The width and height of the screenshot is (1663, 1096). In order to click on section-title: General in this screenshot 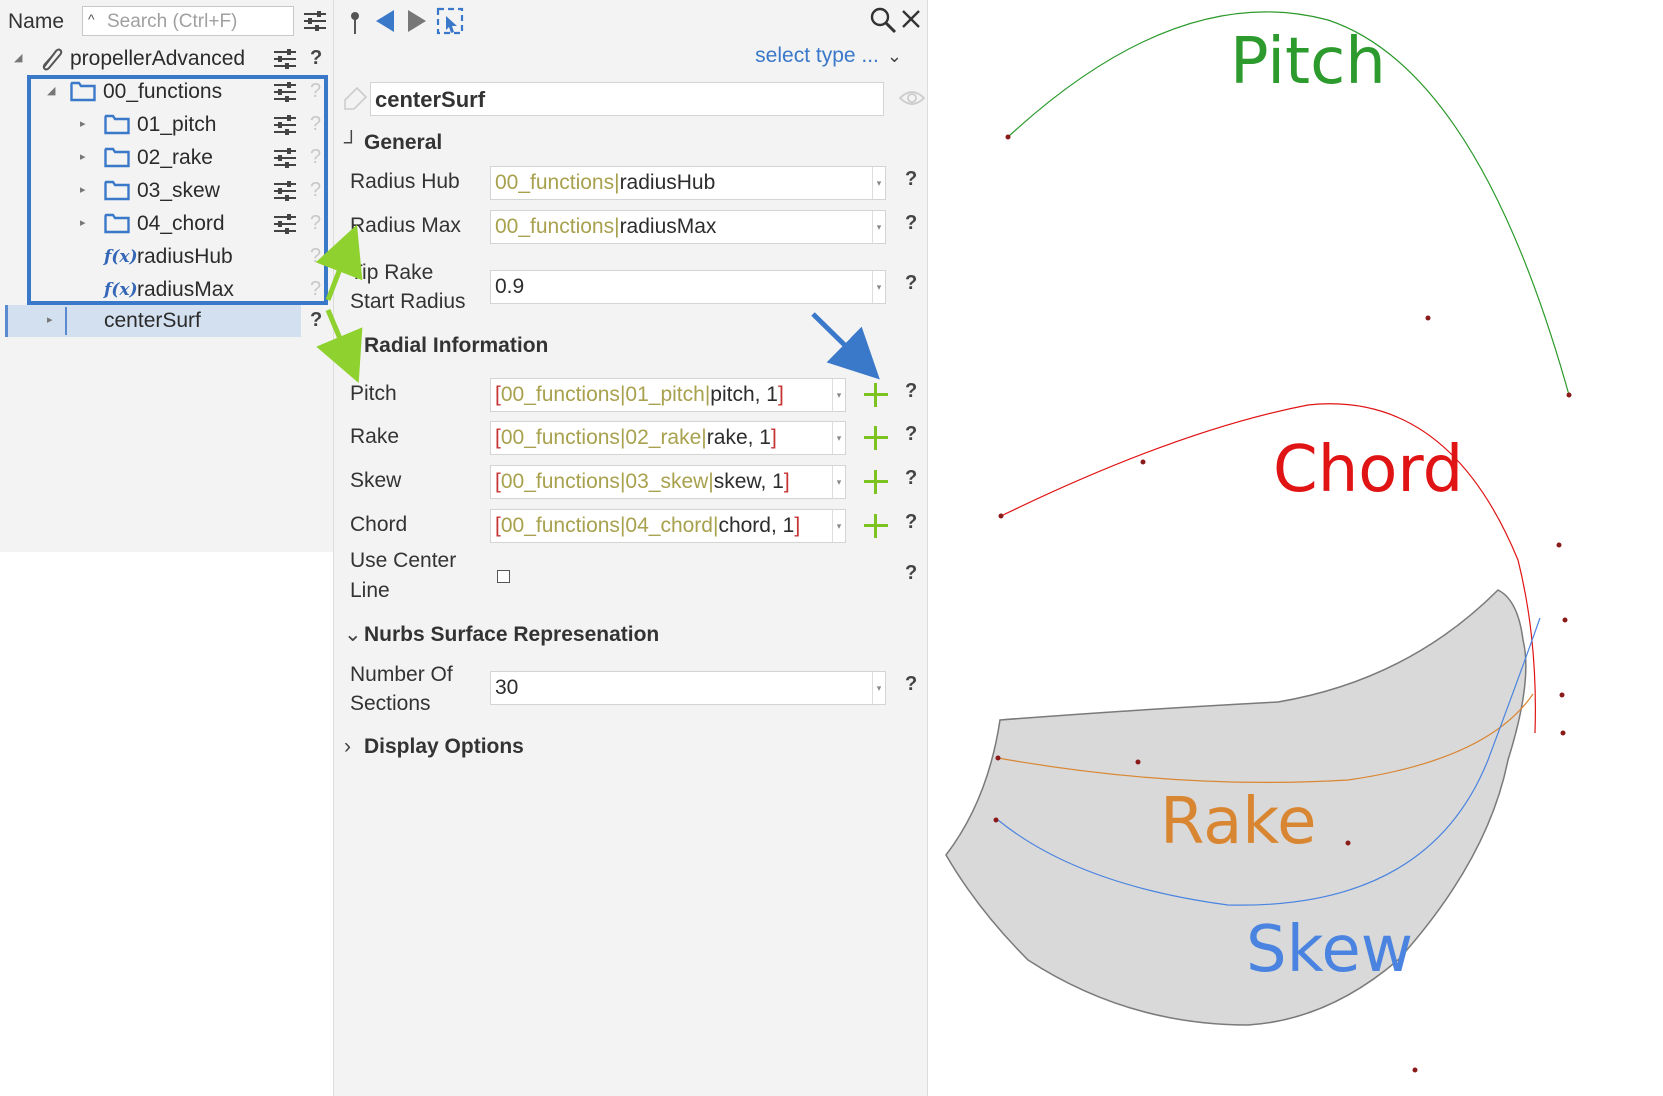, I will do `click(403, 142)`.